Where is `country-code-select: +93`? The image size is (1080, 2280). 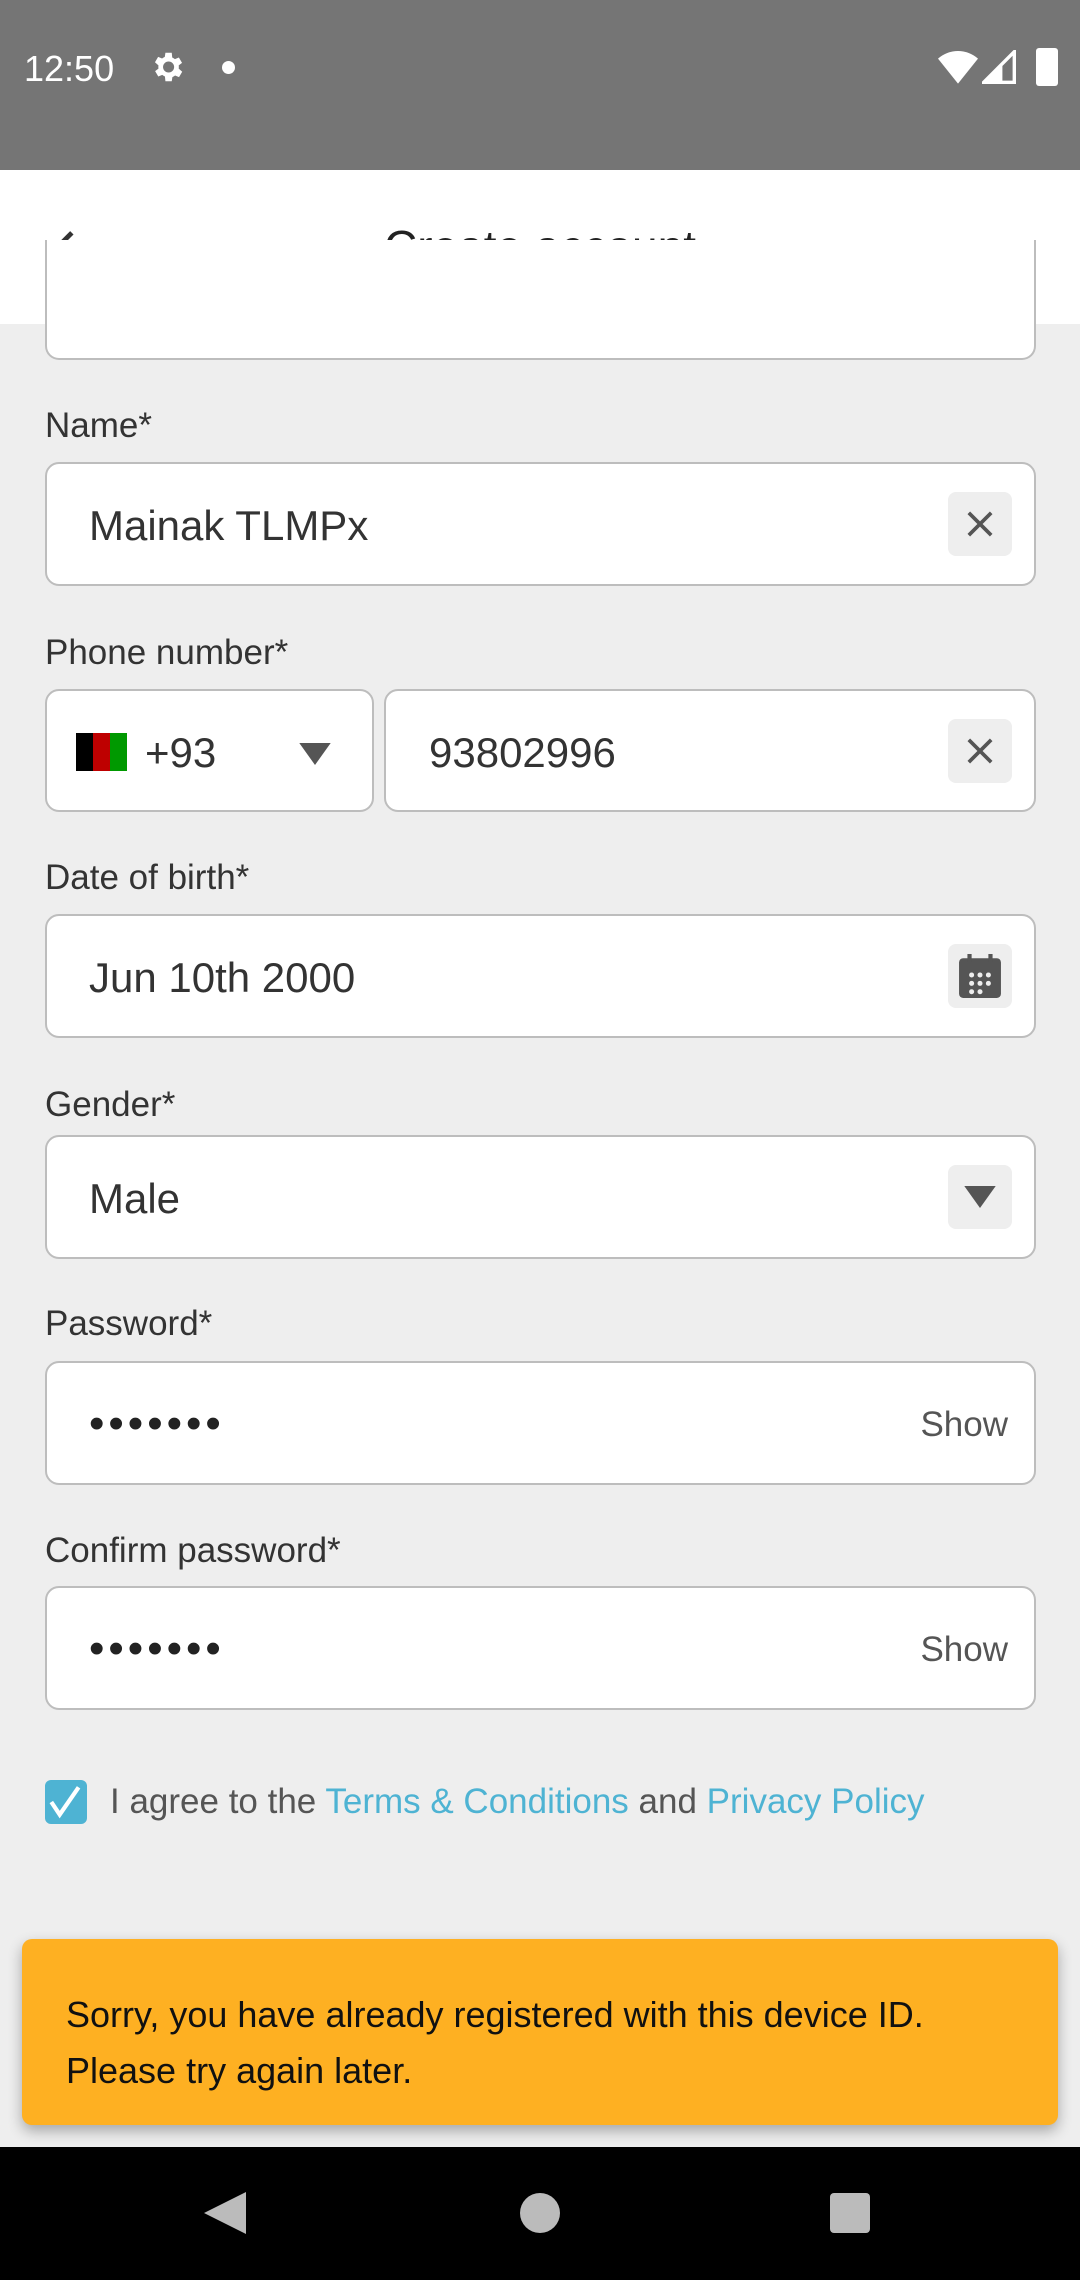 country-code-select: +93 is located at coordinates (209, 750).